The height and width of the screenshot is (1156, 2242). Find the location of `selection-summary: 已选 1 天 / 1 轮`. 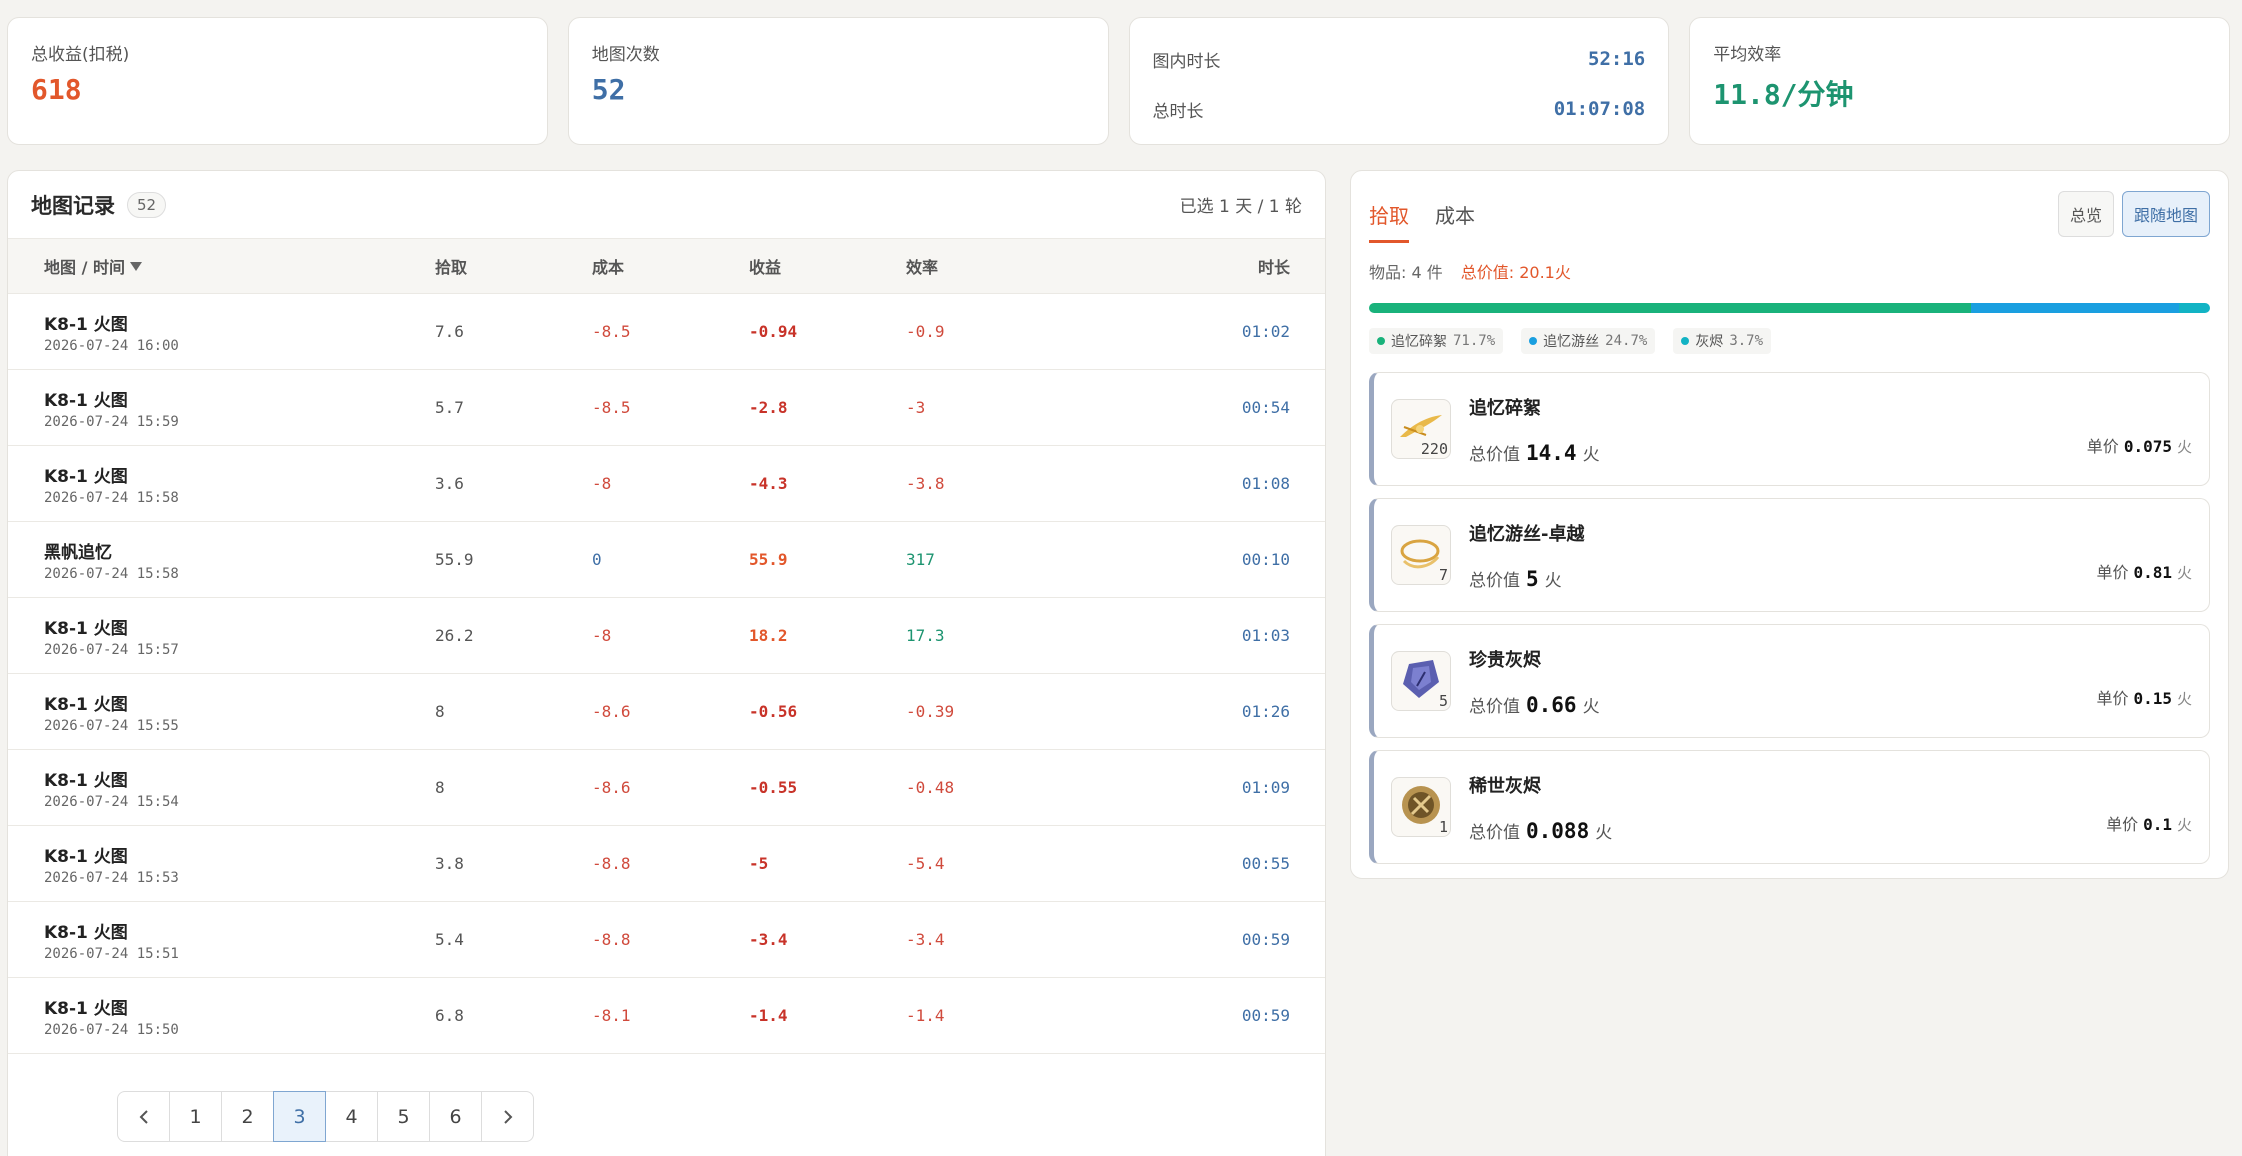

selection-summary: 已选 1 天 / 1 轮 is located at coordinates (1240, 207).